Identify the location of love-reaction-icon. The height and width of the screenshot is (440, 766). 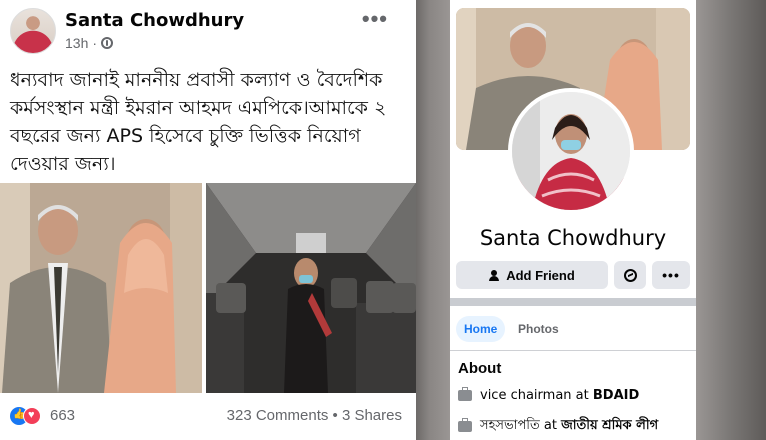
(32, 416).